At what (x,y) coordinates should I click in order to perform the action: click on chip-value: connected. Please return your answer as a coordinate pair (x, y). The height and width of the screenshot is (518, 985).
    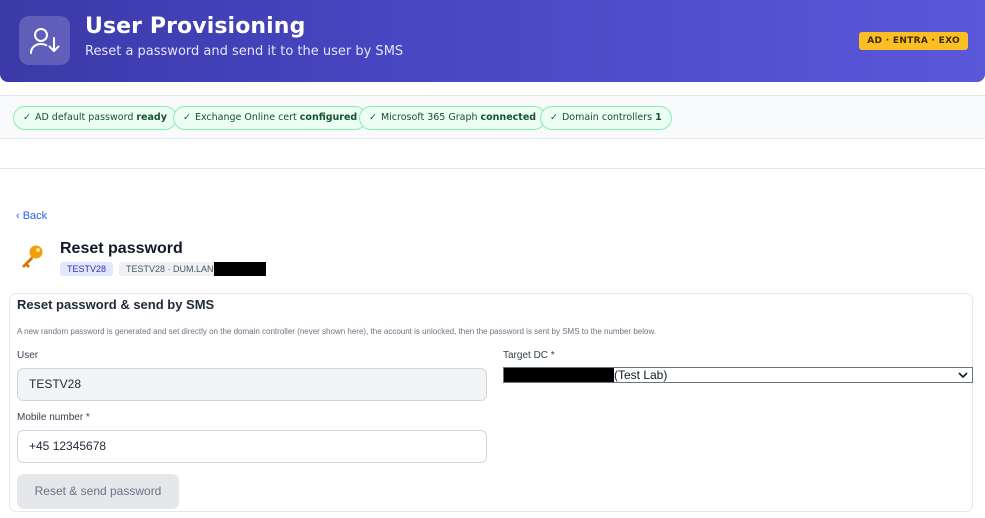
    Looking at the image, I should click on (508, 117).